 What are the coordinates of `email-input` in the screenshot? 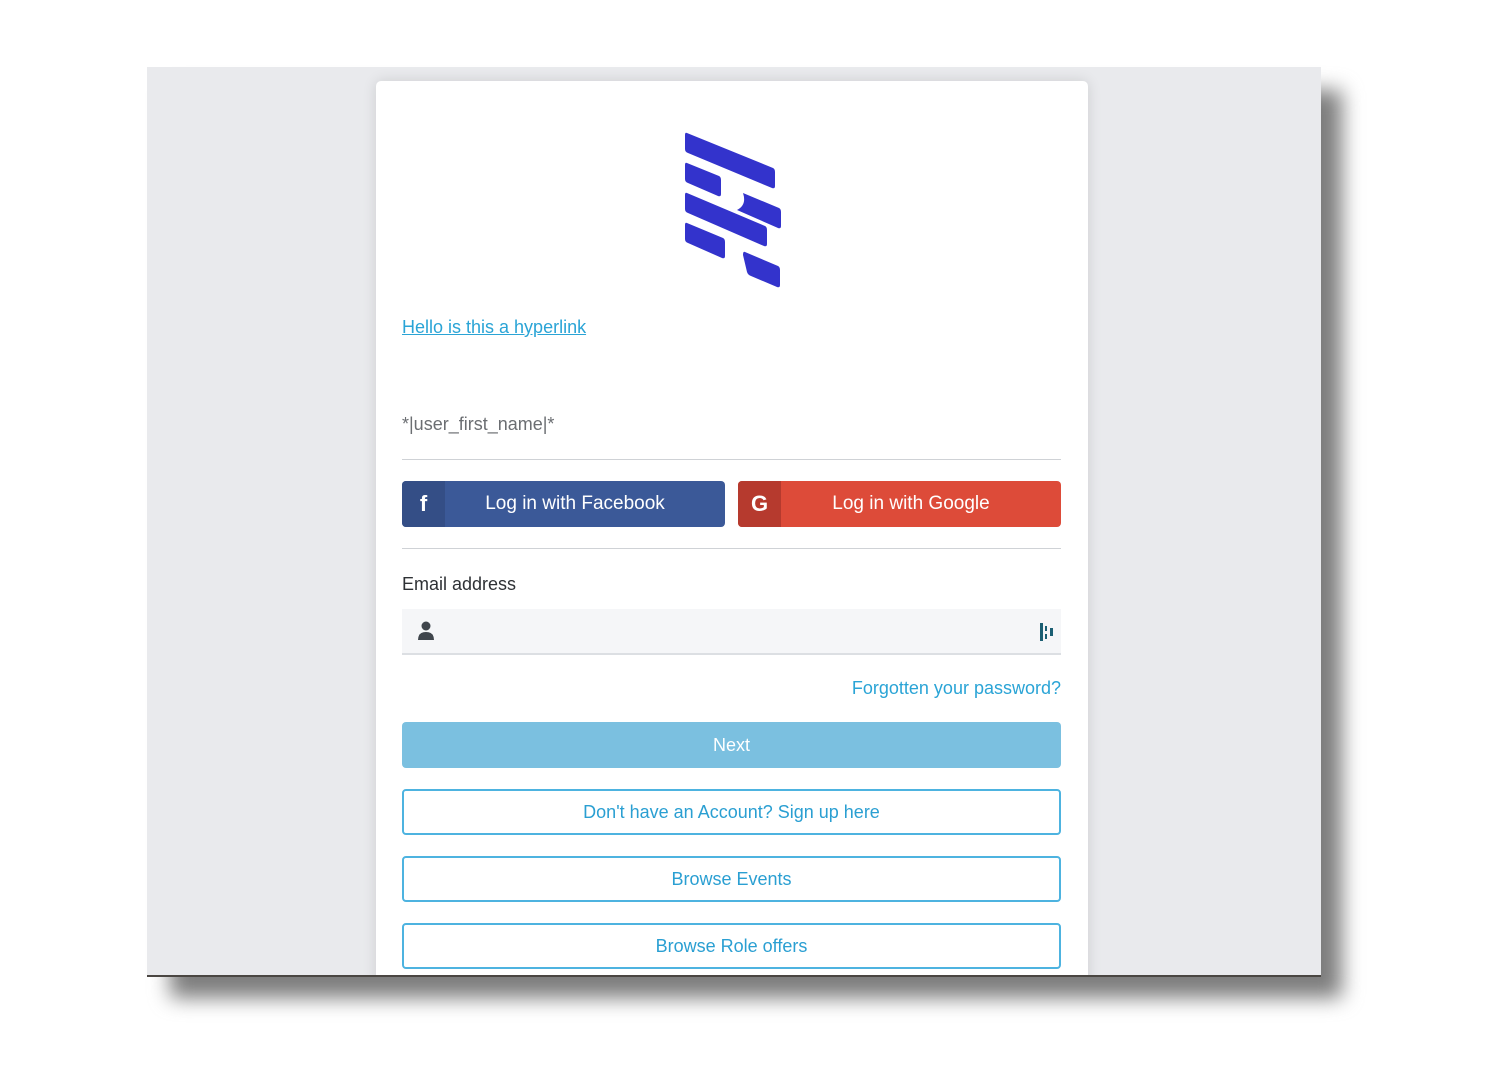 It's located at (735, 631).